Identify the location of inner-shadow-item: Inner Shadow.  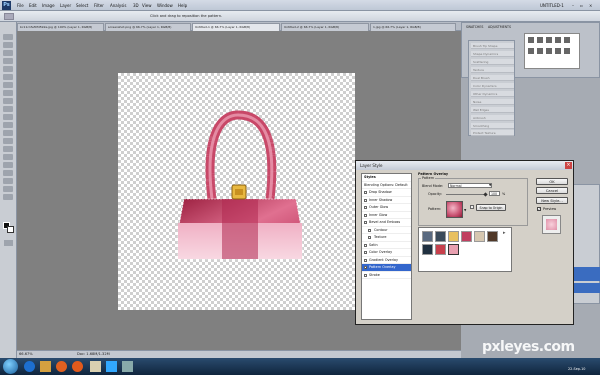
(386, 200).